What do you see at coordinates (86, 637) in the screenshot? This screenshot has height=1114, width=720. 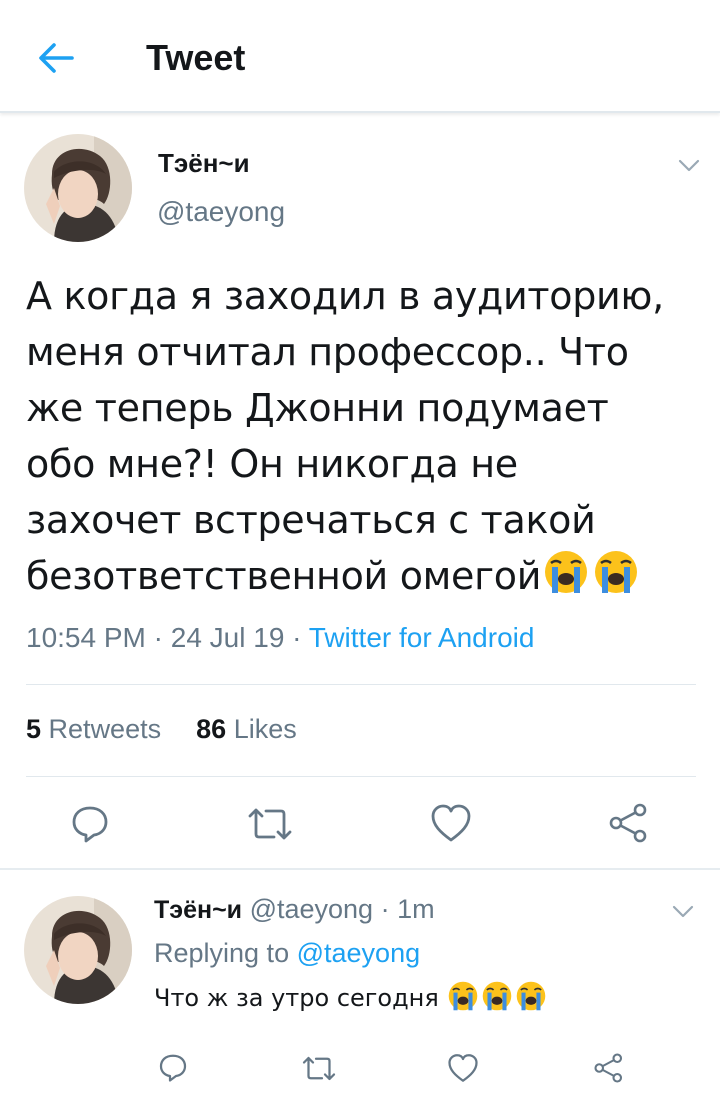 I see `tweet-time: 10:54 PM` at bounding box center [86, 637].